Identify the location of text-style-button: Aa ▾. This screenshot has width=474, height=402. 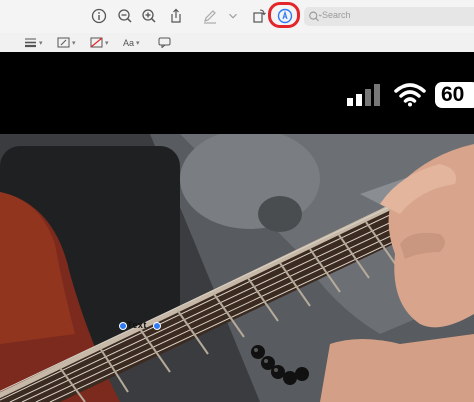
(131, 42).